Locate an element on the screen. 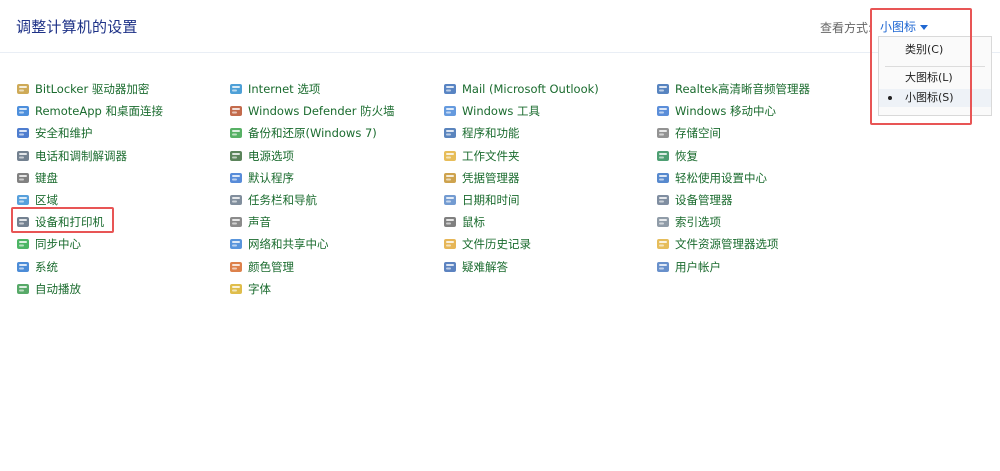 The height and width of the screenshot is (471, 1000). autoplay-icon is located at coordinates (23, 289).